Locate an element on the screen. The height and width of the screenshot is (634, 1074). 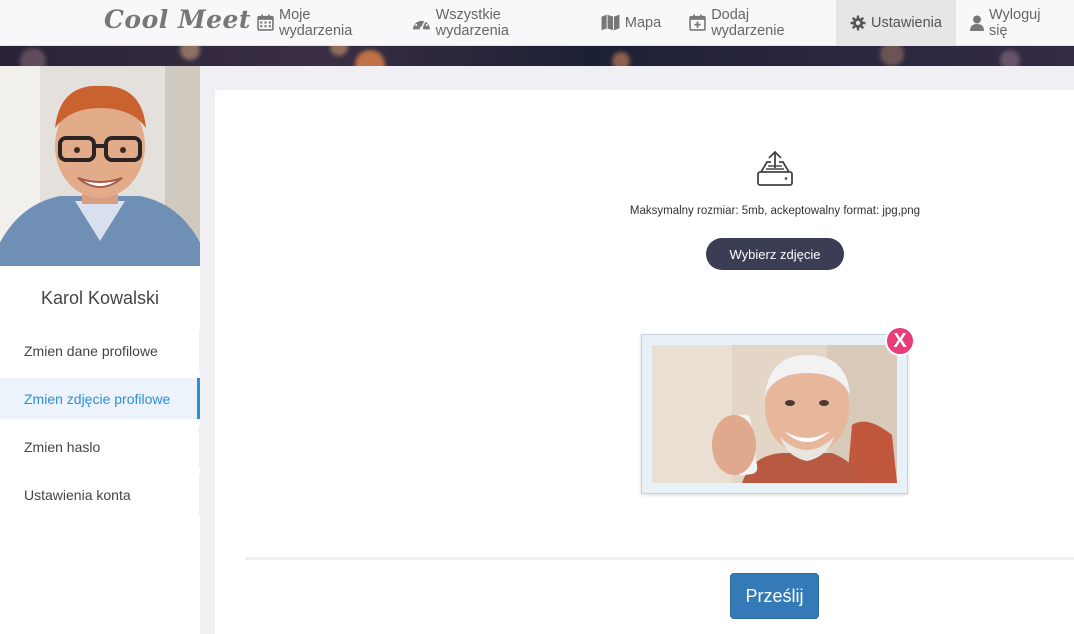
nav-label: Dodaj wydarzenie is located at coordinates (748, 22).